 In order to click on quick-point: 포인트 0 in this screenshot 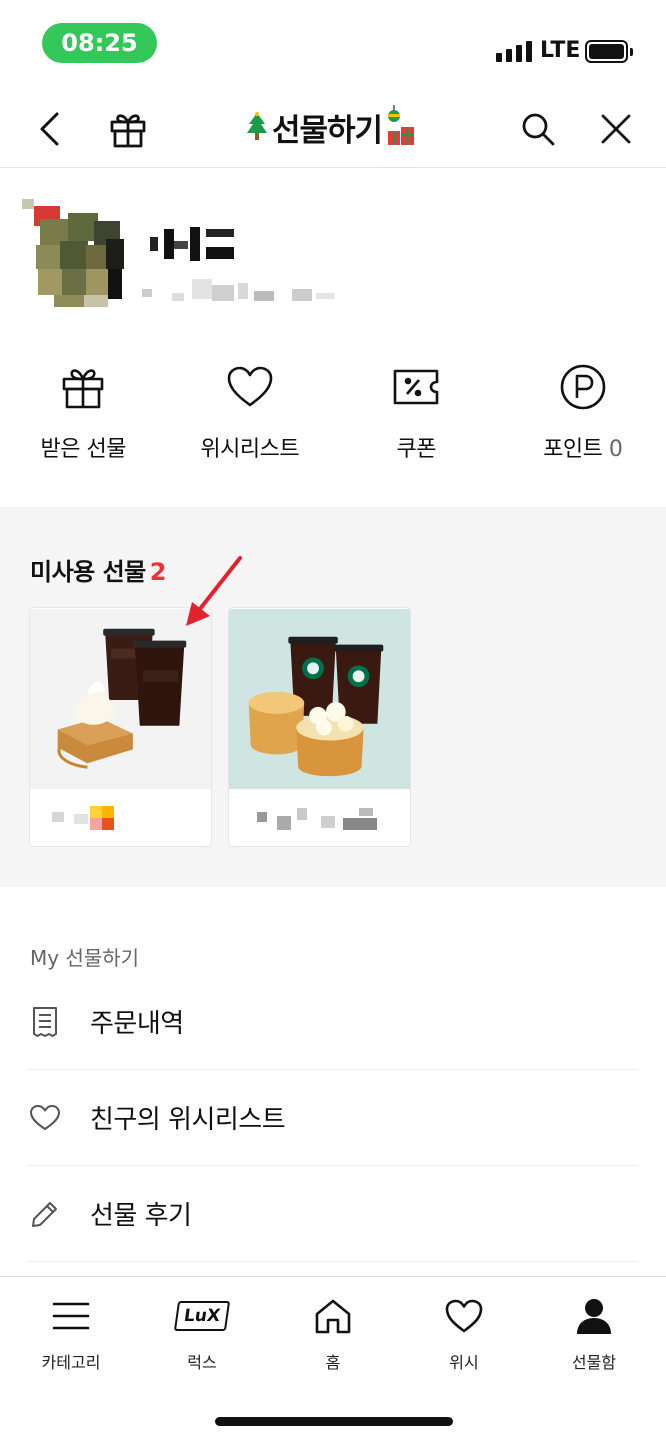, I will do `click(583, 425)`.